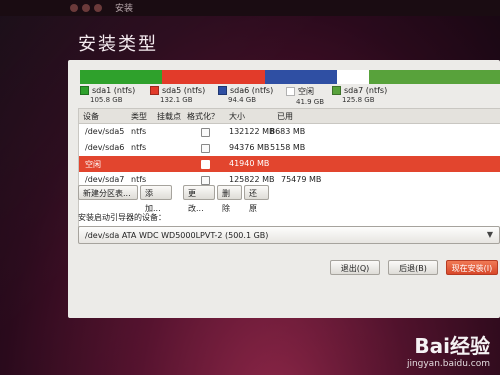  I want to click on legend-item: sda6 (ntfs) 94.4 GB, so click(245, 95).